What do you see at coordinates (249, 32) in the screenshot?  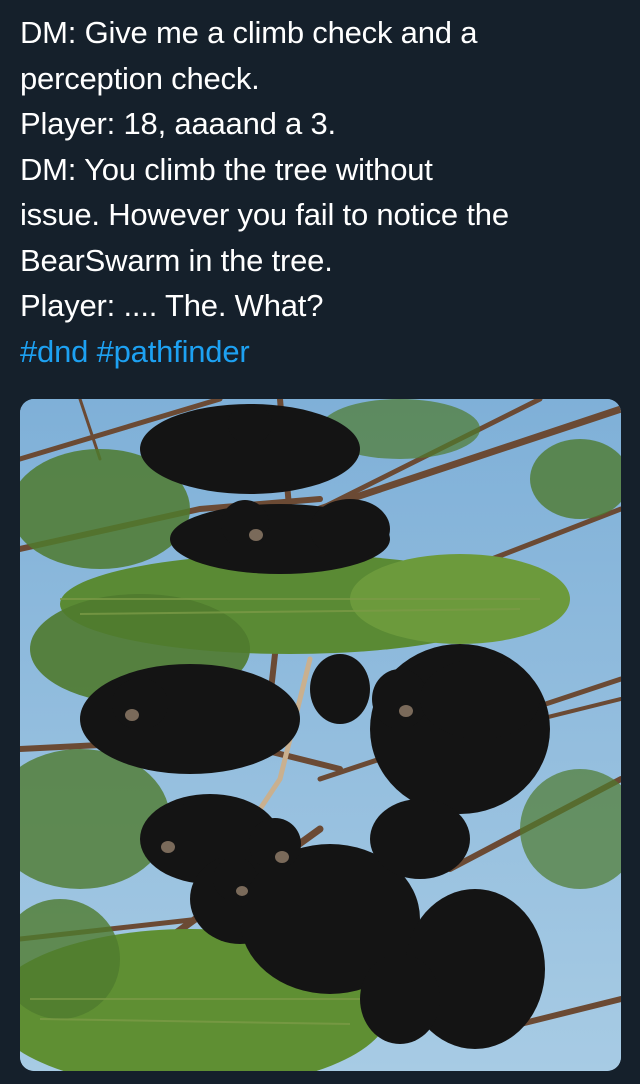 I see `tweet-line: DM: Give me a climb check and a` at bounding box center [249, 32].